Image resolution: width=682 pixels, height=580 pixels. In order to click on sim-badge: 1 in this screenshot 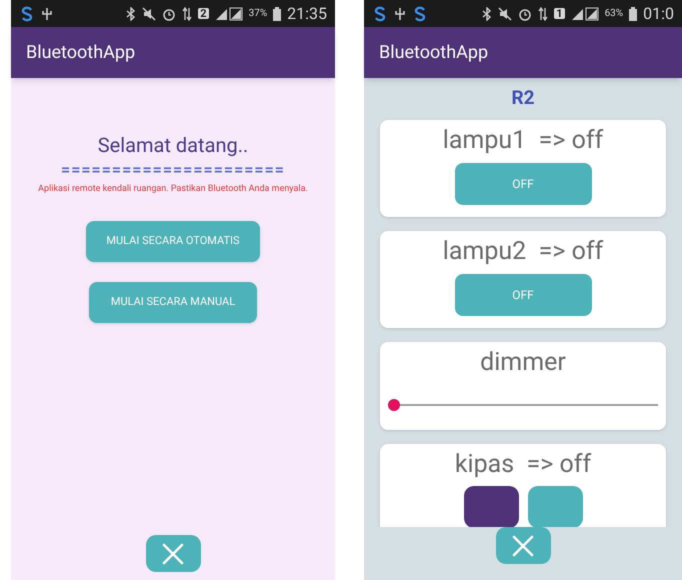, I will do `click(559, 13)`.